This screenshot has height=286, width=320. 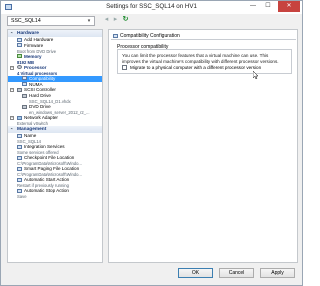 I want to click on tree-item-checkpoint-location: Checkpoint File Location, so click(x=55, y=158).